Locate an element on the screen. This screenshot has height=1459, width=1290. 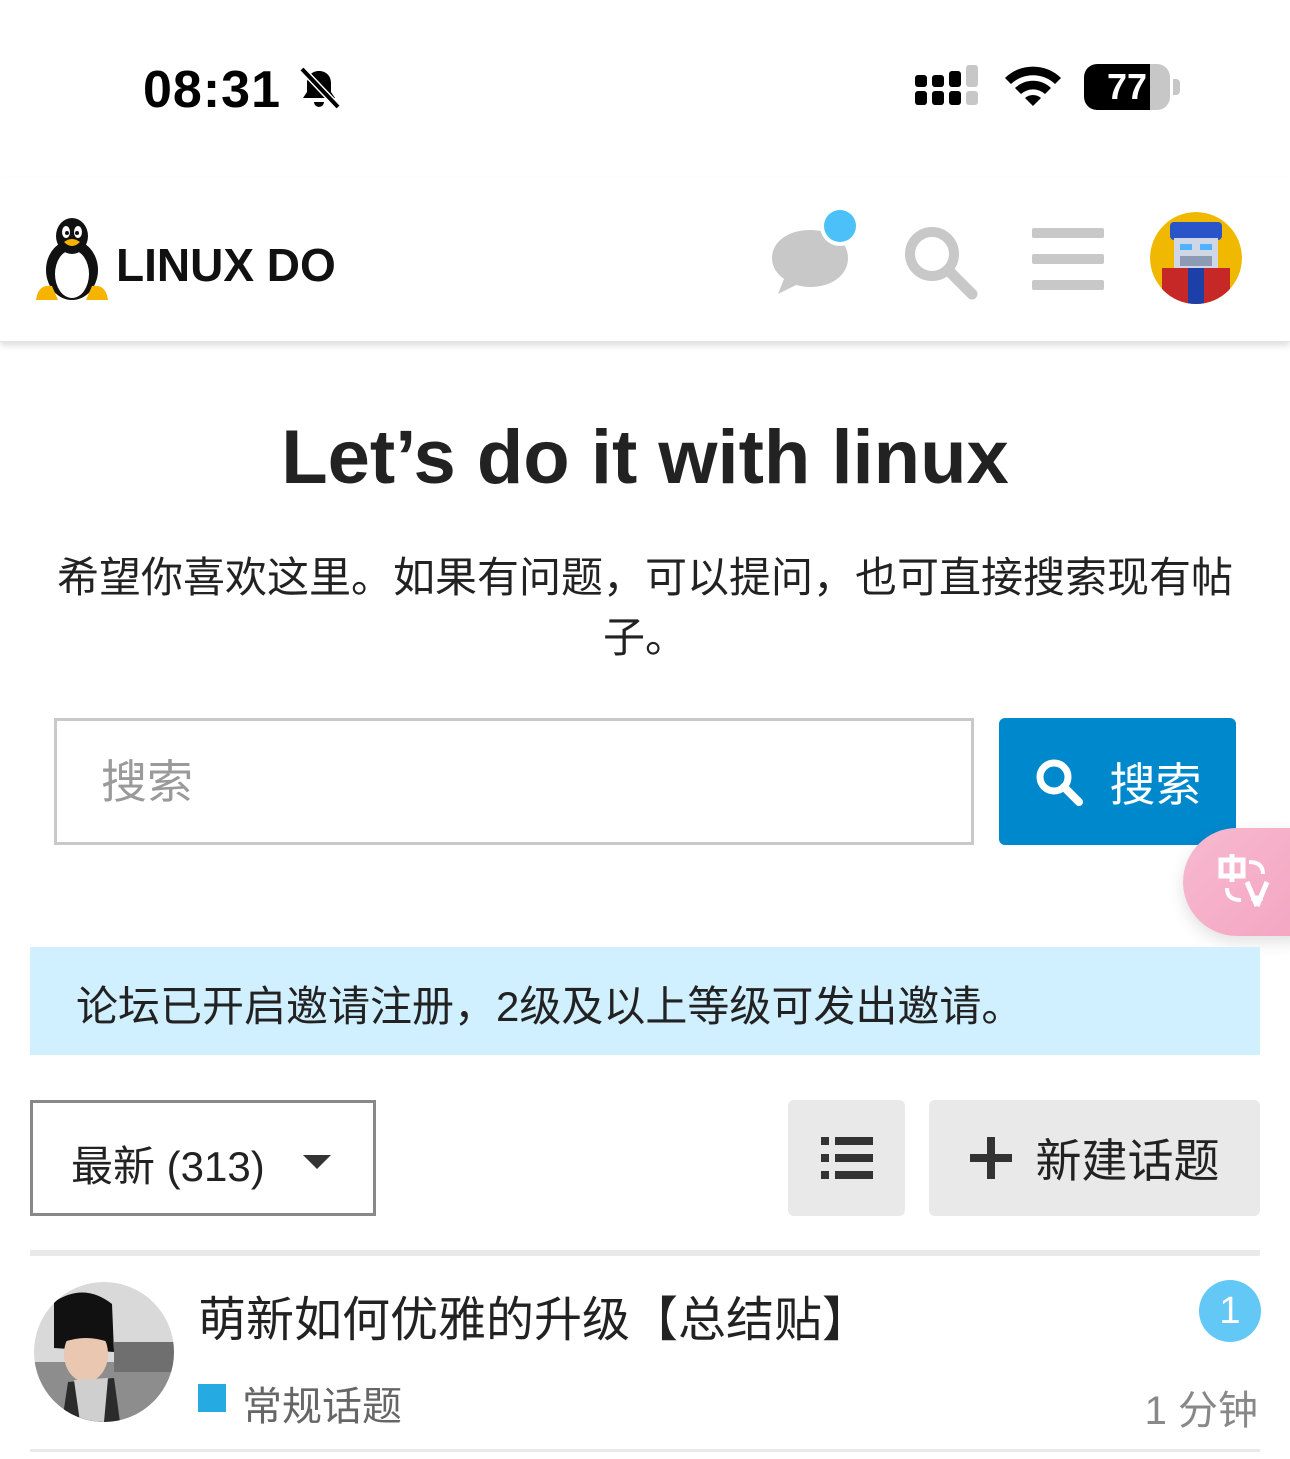
chat-bubble-icon is located at coordinates (816, 253).